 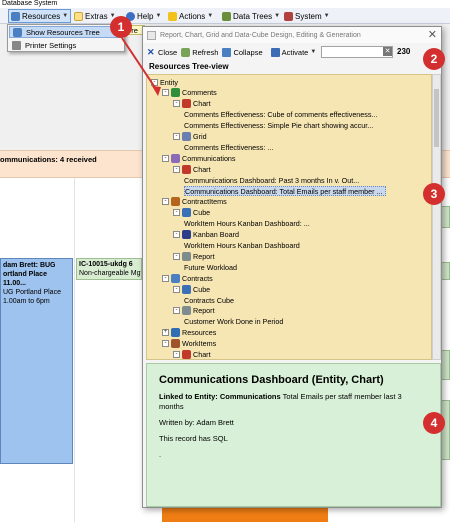 What do you see at coordinates (434, 194) in the screenshot?
I see `marker-3: 3` at bounding box center [434, 194].